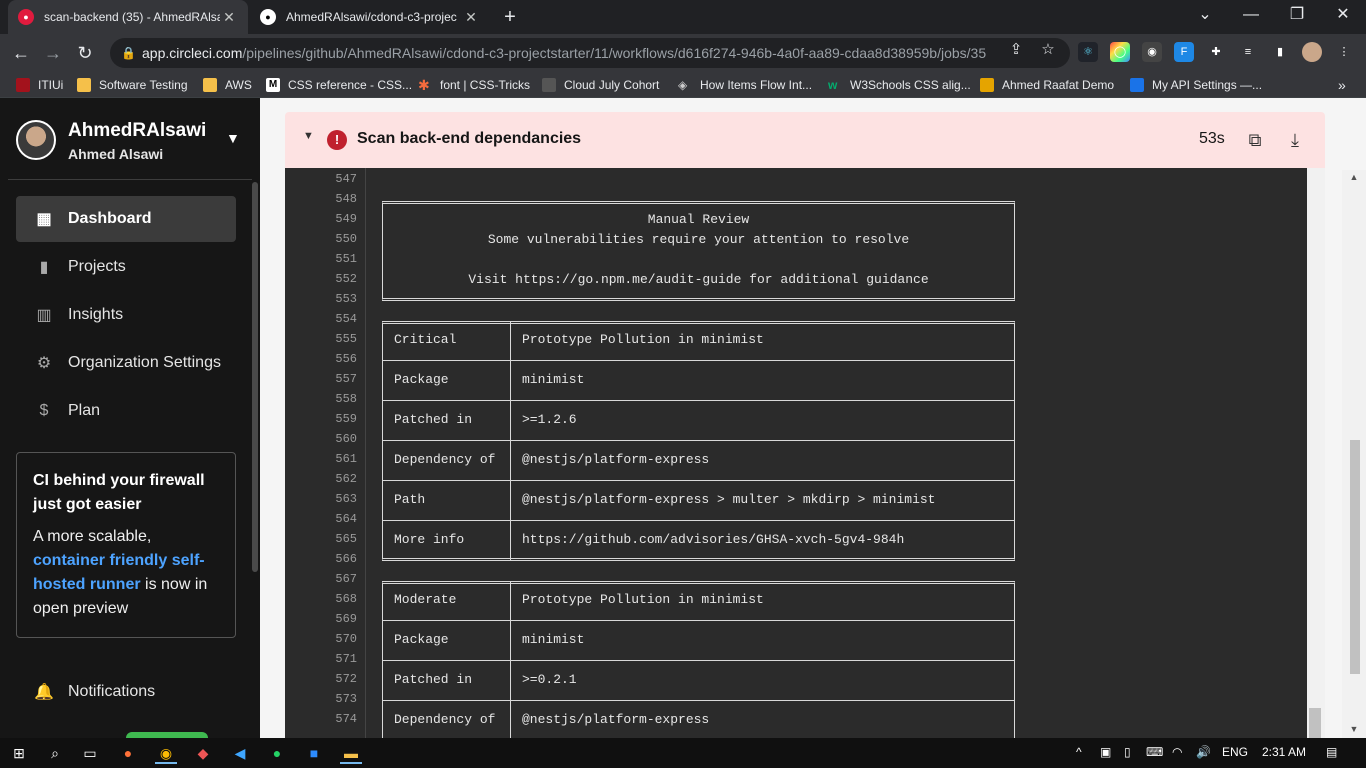 This screenshot has height=768, width=1366. I want to click on scroll-up-icon: ▲, so click(1354, 177).